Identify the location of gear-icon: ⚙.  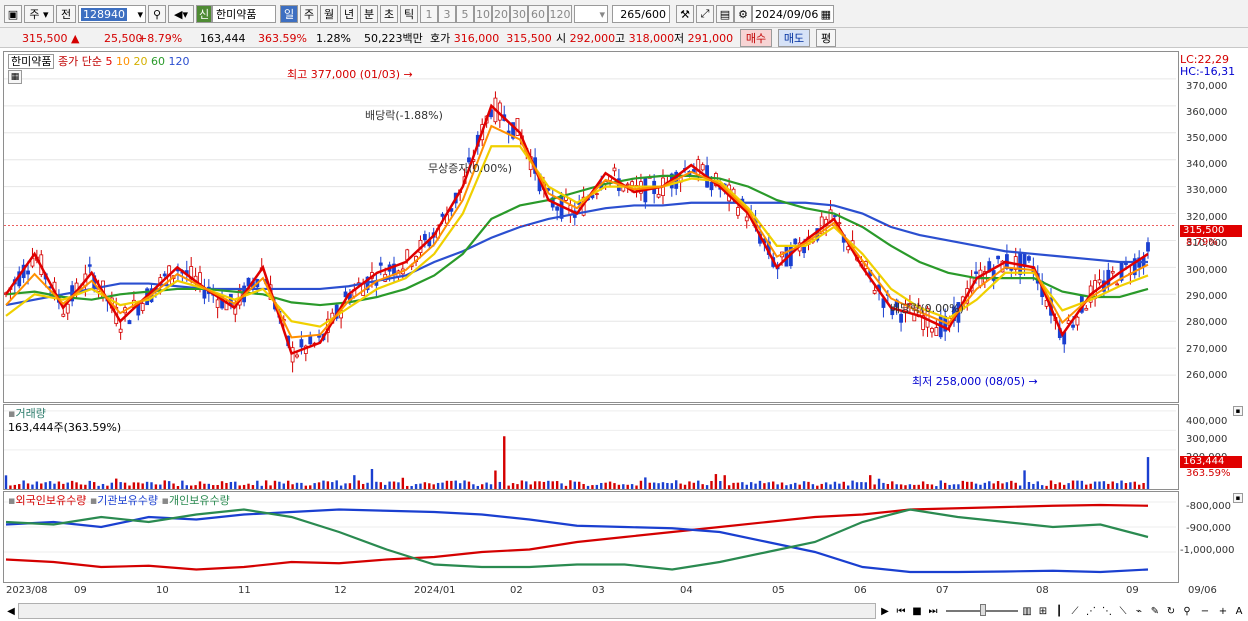
(743, 14).